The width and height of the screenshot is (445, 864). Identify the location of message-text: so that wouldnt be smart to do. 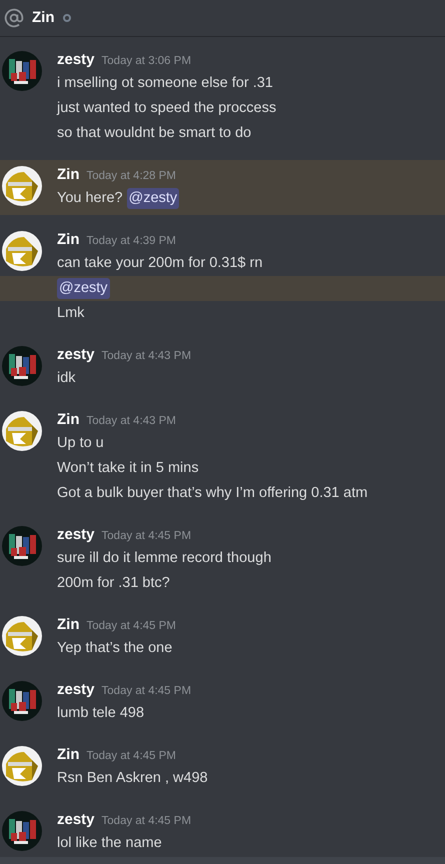
(154, 133).